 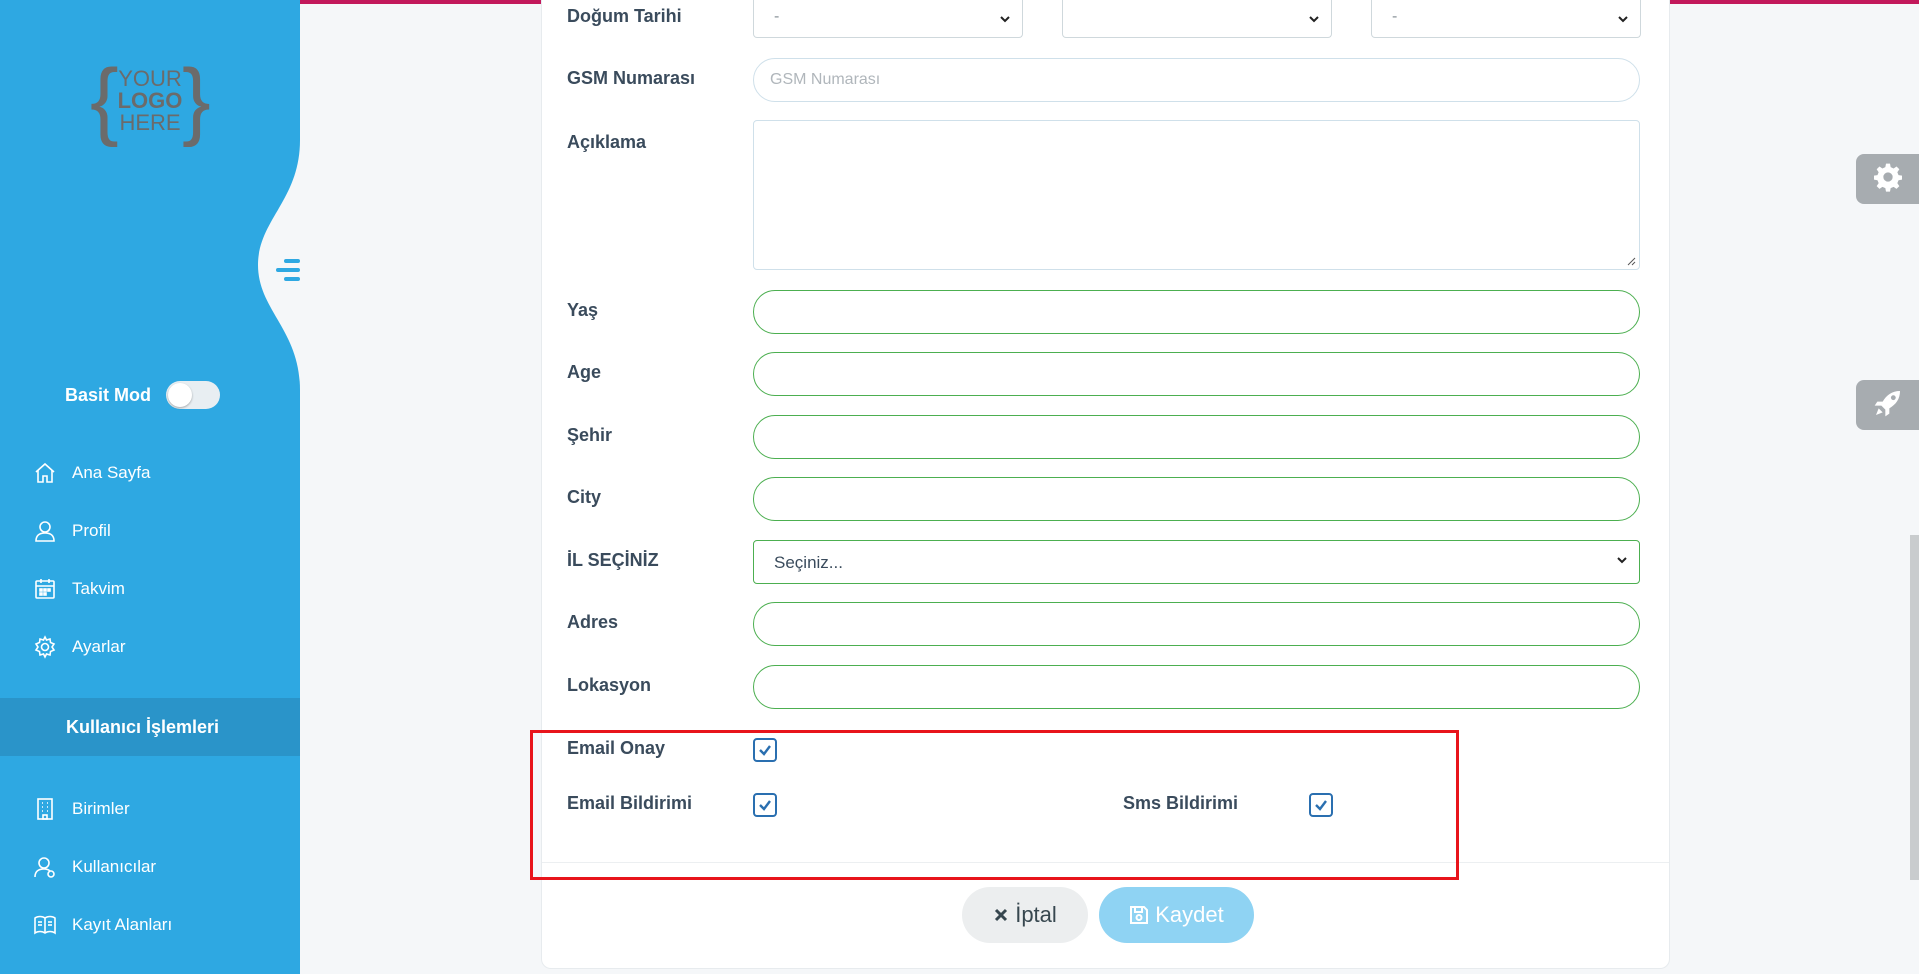 I want to click on sidebar-item-label: Kayıt Alanları, so click(x=122, y=924).